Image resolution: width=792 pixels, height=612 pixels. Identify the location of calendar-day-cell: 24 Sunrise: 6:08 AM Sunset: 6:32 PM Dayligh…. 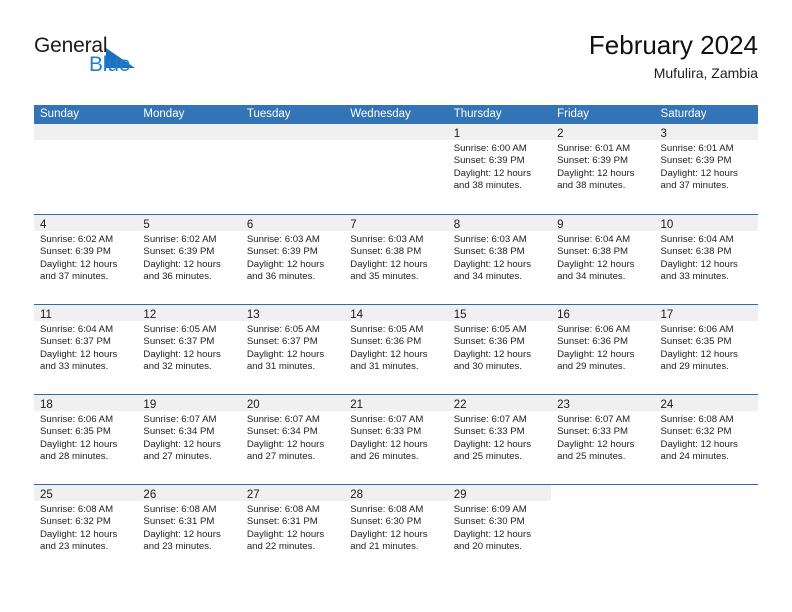
(706, 439).